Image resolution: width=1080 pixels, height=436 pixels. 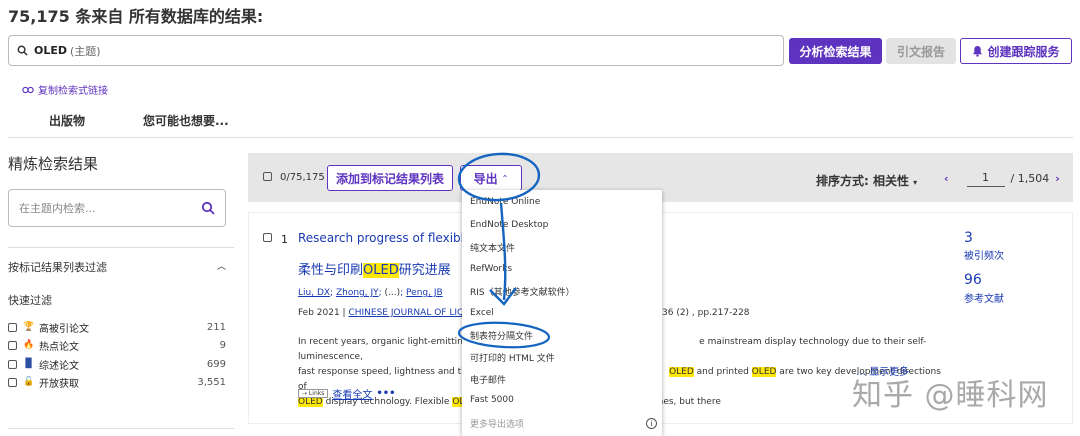 I want to click on search-field: (主题), so click(x=85, y=51).